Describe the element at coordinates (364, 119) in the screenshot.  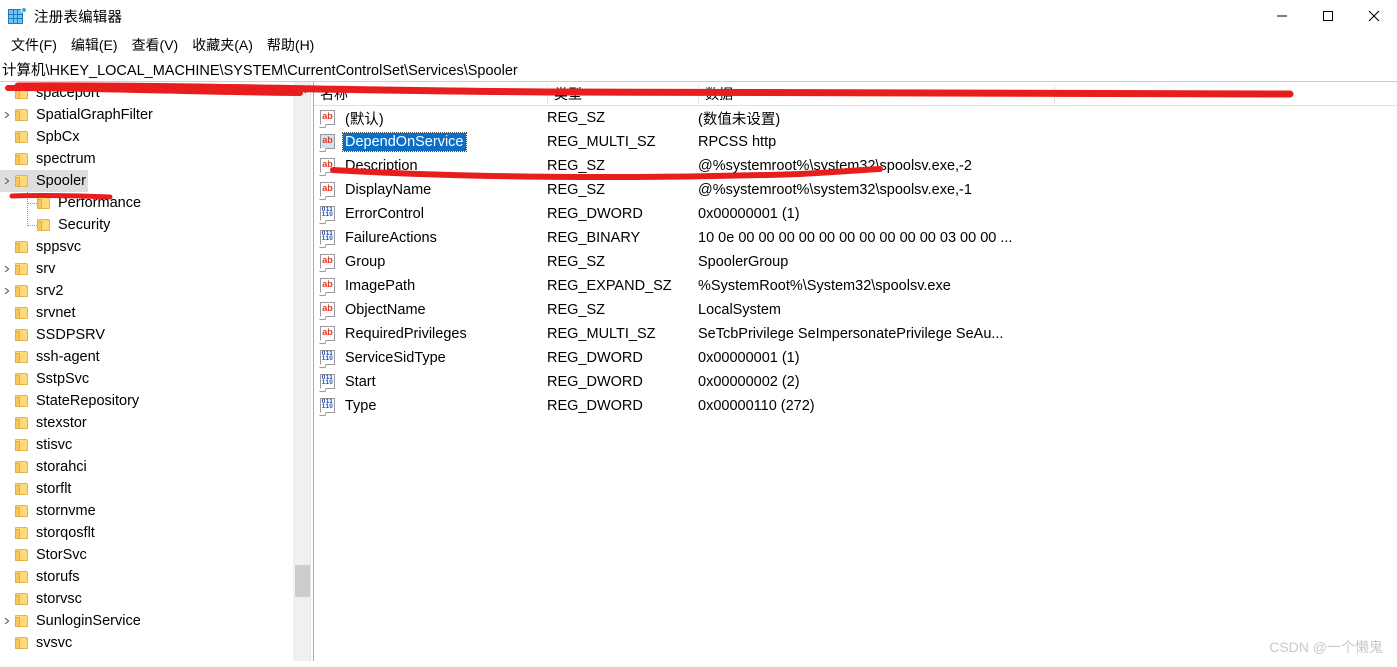
I see `value-name: (默认)` at that location.